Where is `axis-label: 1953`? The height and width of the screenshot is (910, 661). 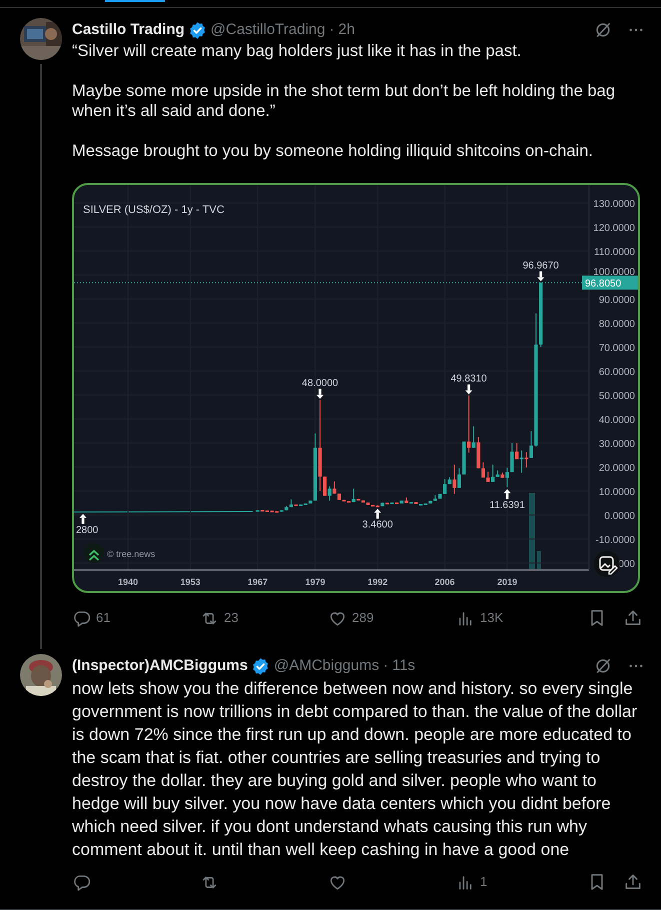
axis-label: 1953 is located at coordinates (190, 582).